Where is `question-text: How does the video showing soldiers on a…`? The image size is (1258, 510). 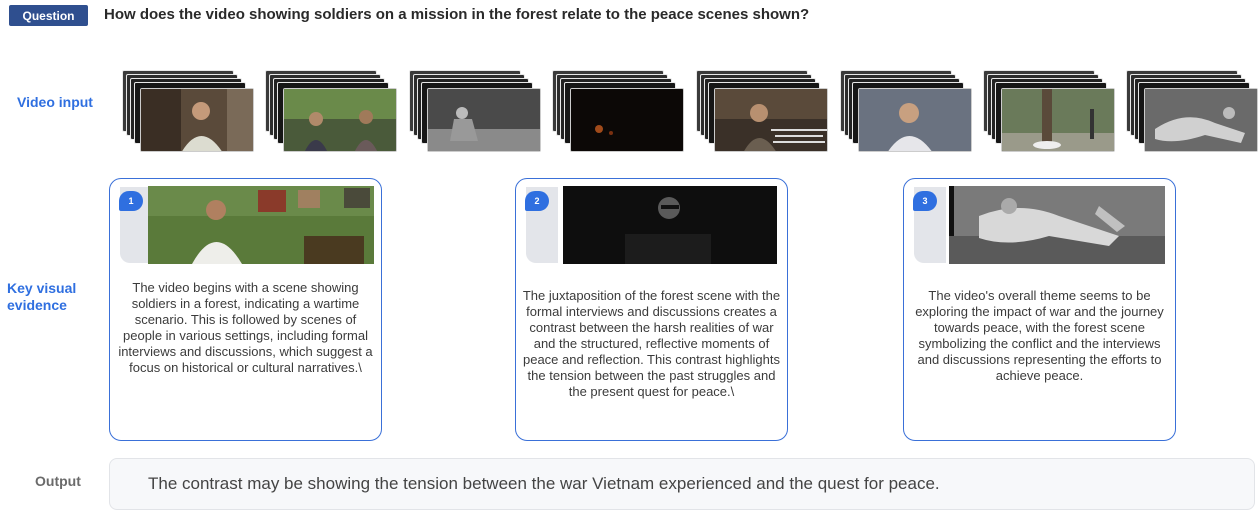
question-text: How does the video showing soldiers on a… is located at coordinates (457, 14).